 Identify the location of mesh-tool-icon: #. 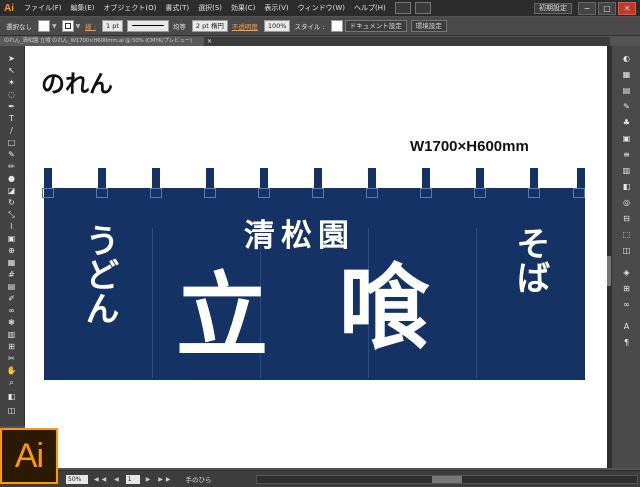
(11, 274).